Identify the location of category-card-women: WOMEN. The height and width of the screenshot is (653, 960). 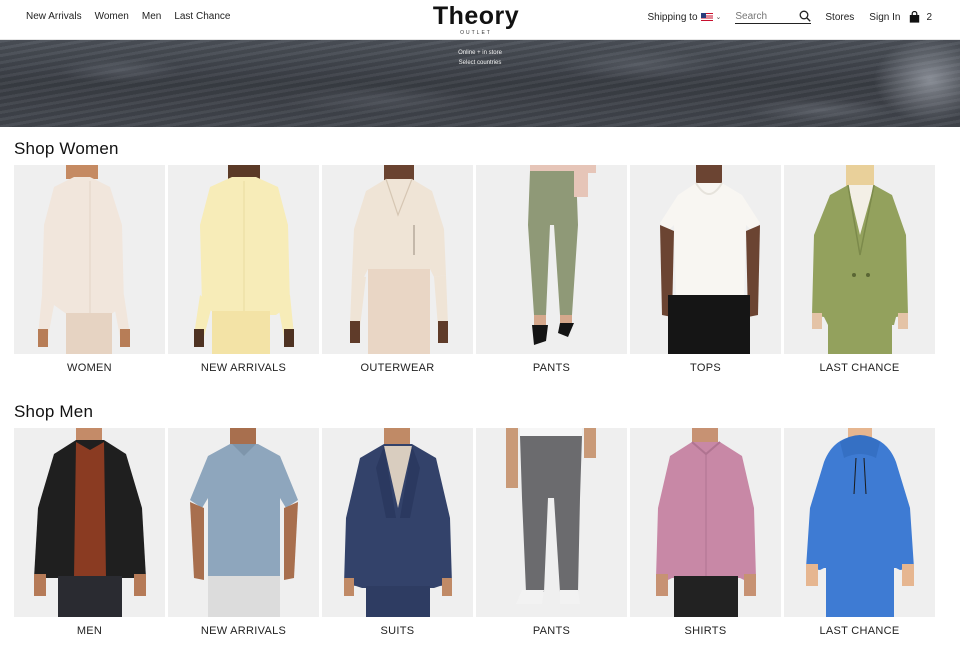
(89, 269).